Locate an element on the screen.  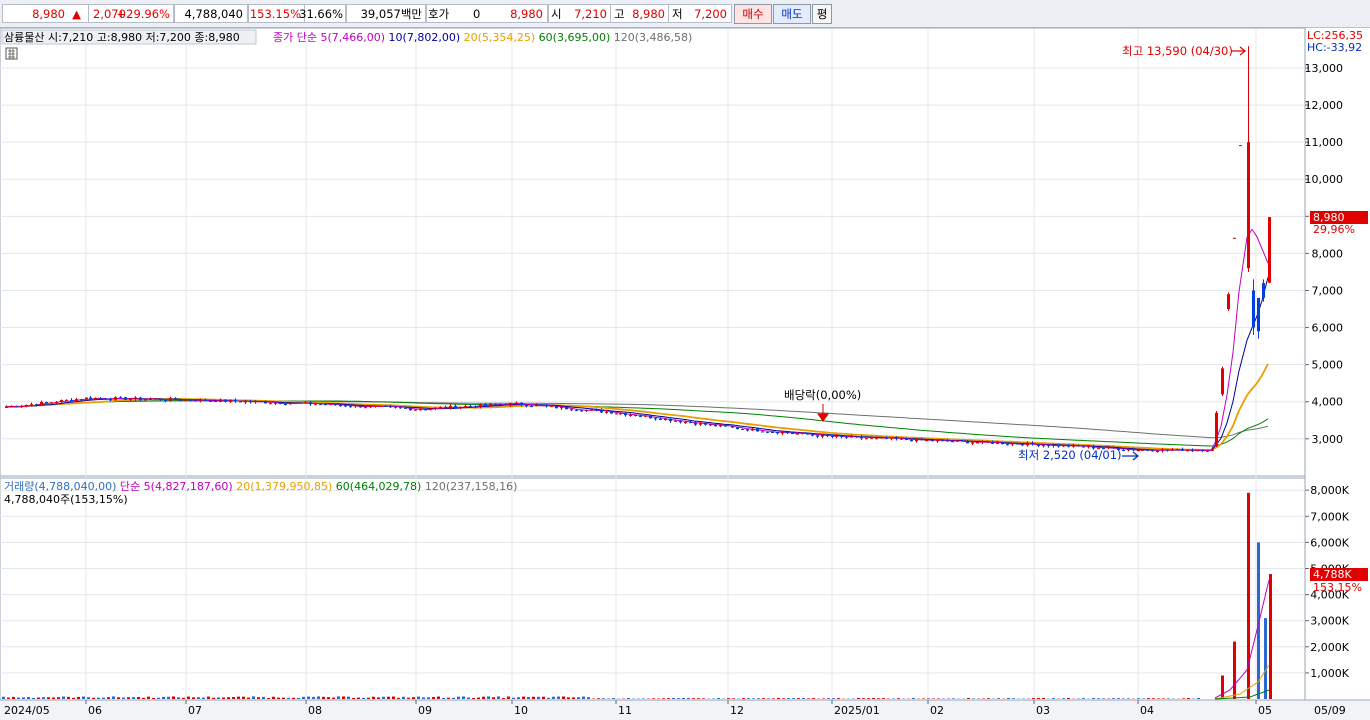
price-tick-label: 13,000 is located at coordinates (1324, 68).